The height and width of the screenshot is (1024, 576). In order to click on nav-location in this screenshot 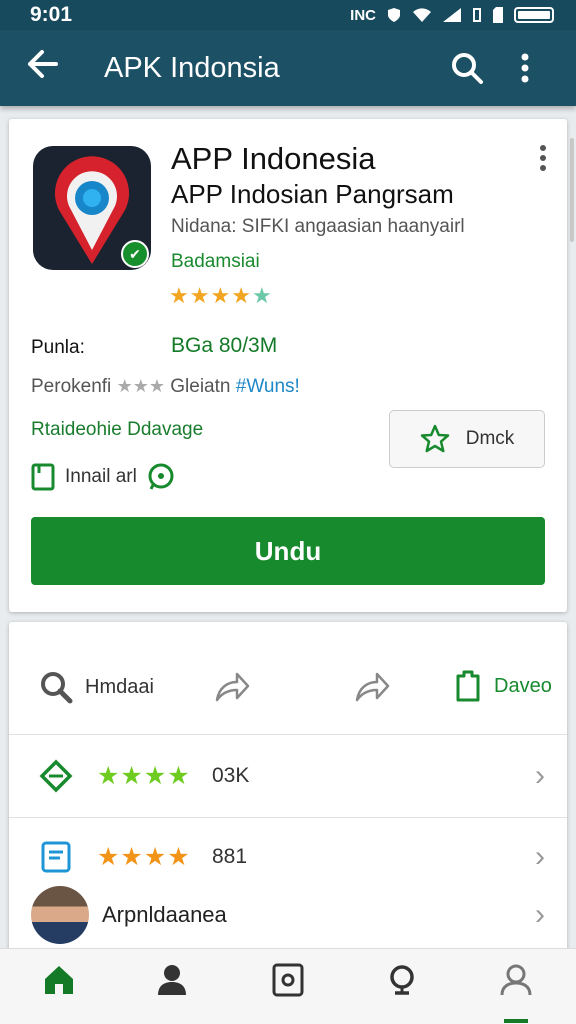, I will do `click(402, 986)`.